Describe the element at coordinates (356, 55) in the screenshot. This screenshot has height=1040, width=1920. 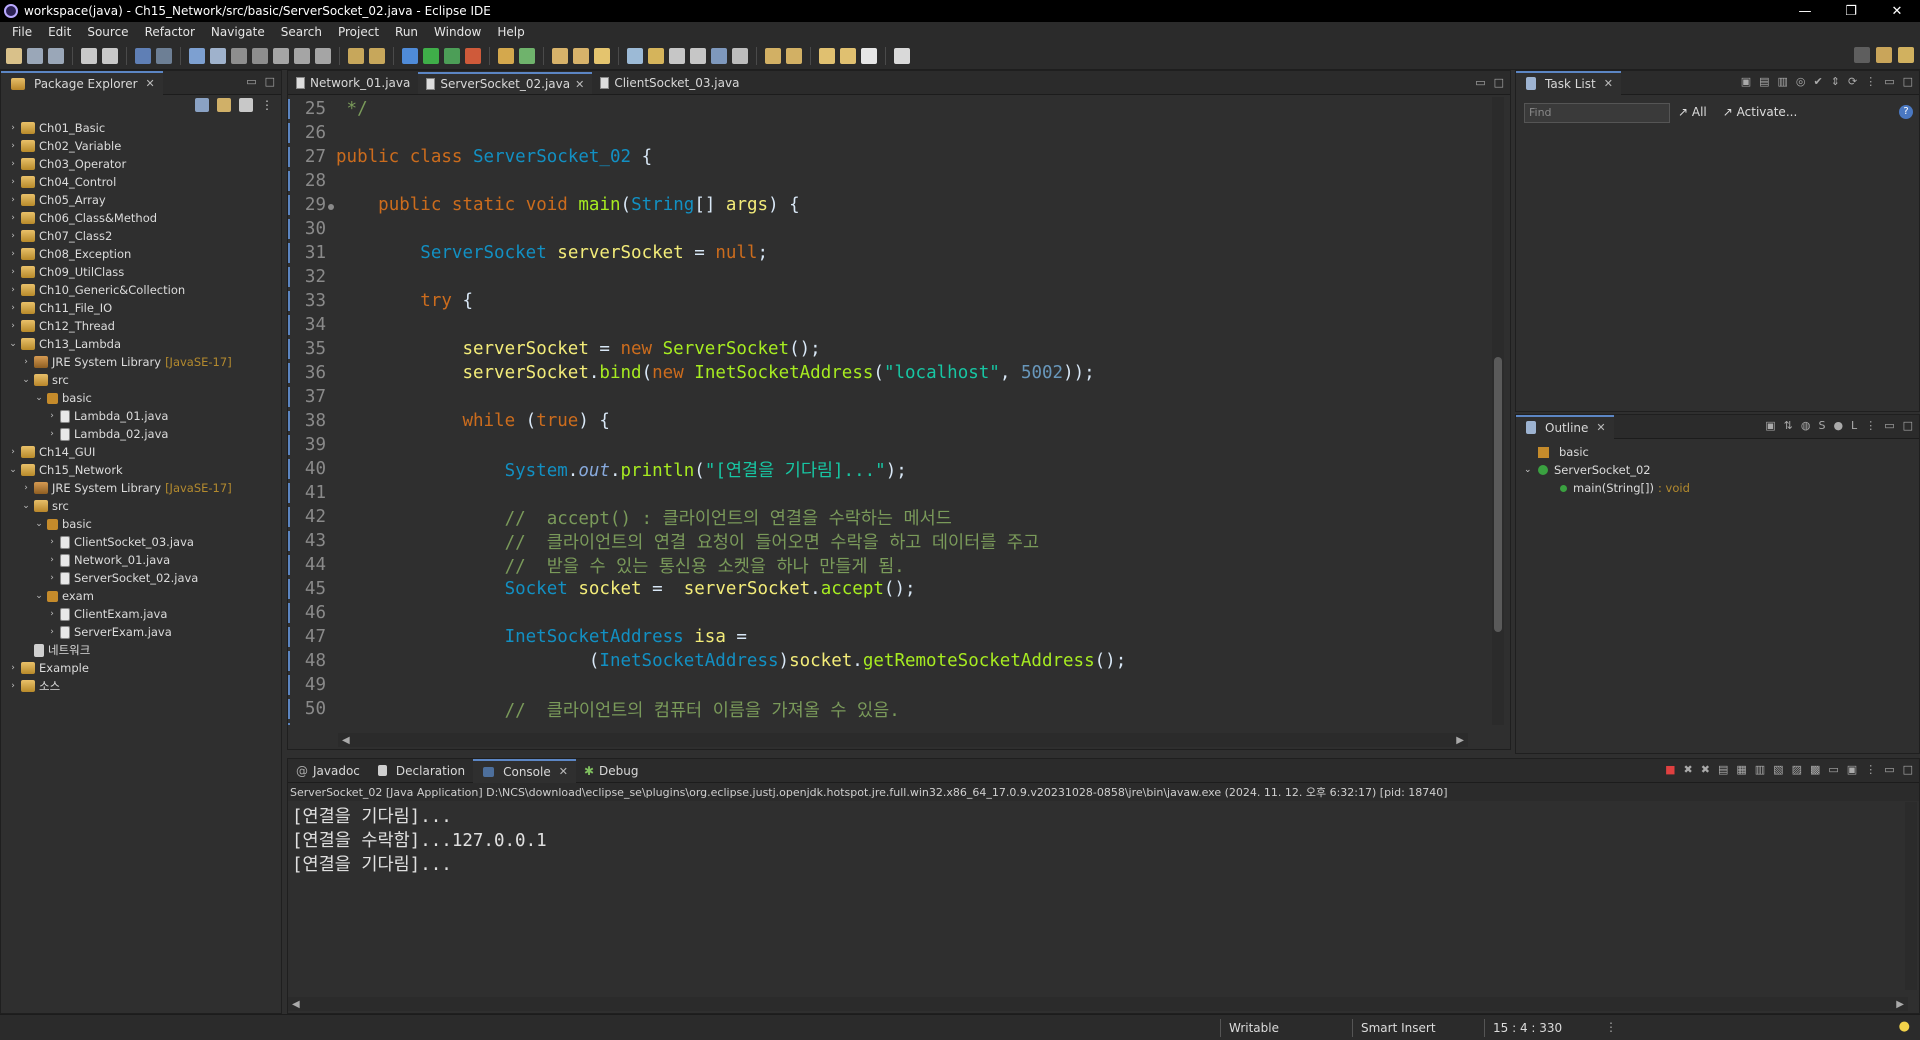
I see `open-task-icon` at that location.